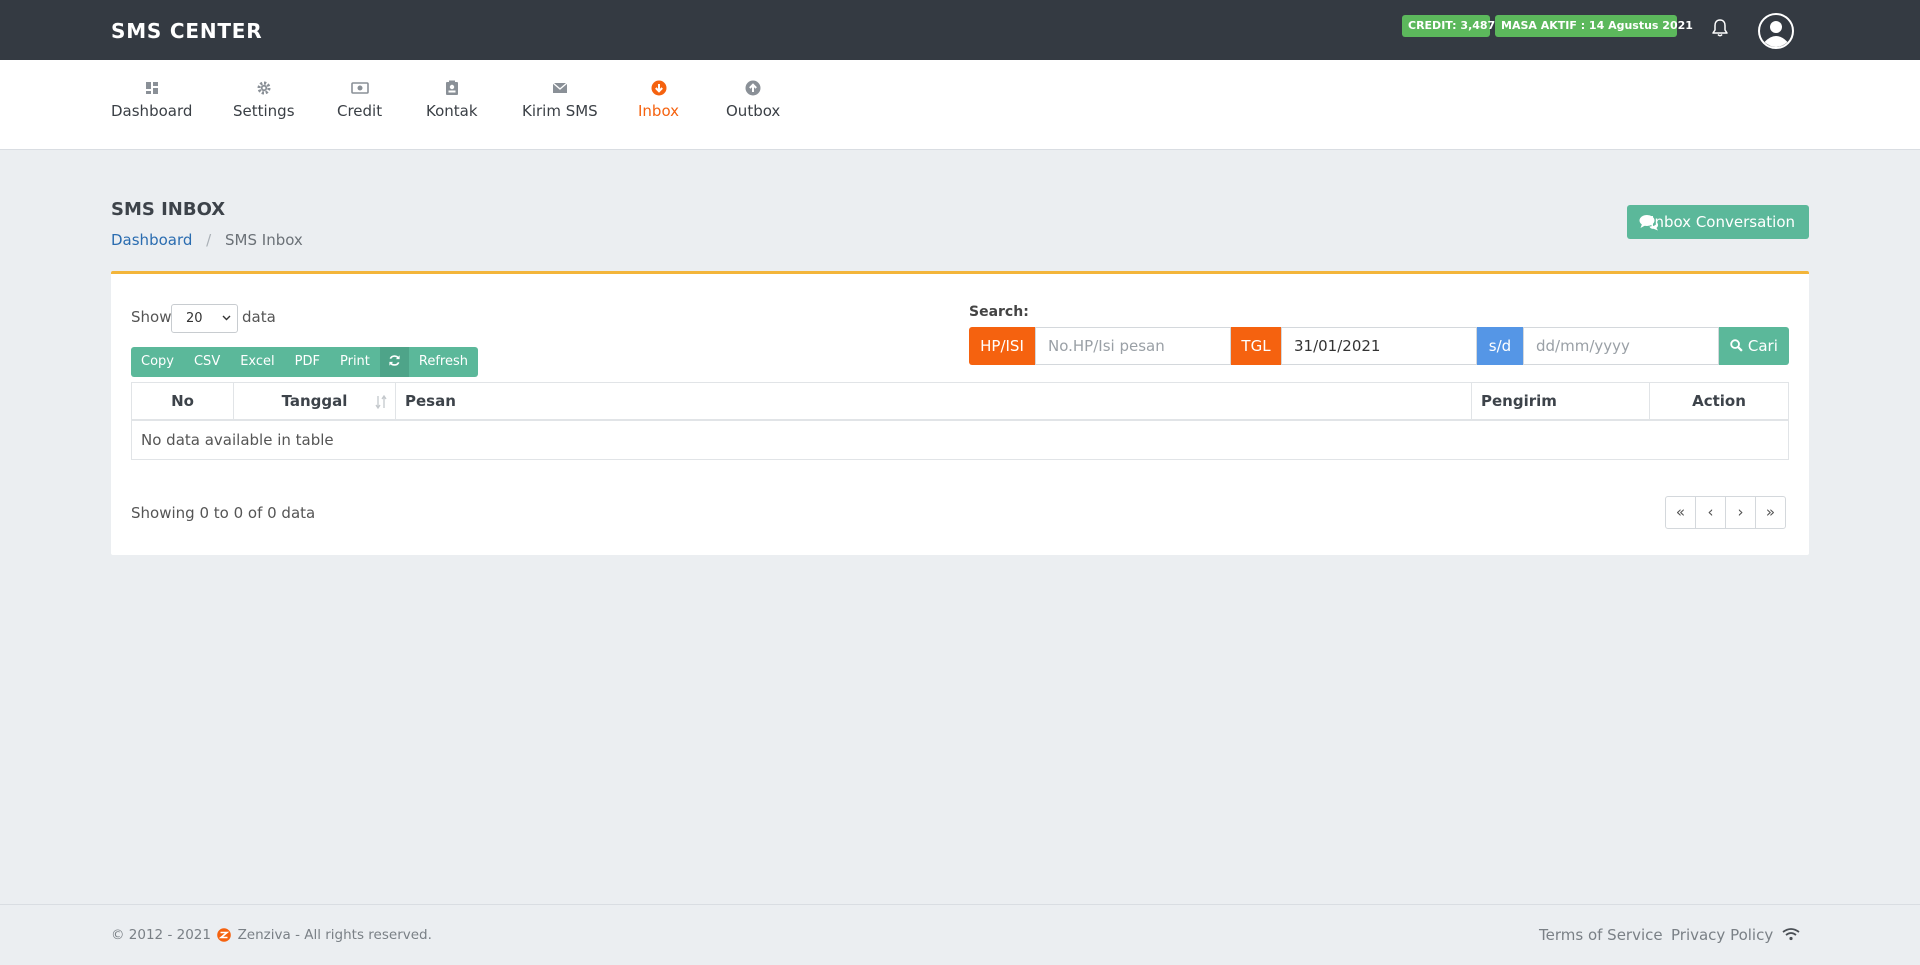  I want to click on next-page-button: ›, so click(1740, 512).